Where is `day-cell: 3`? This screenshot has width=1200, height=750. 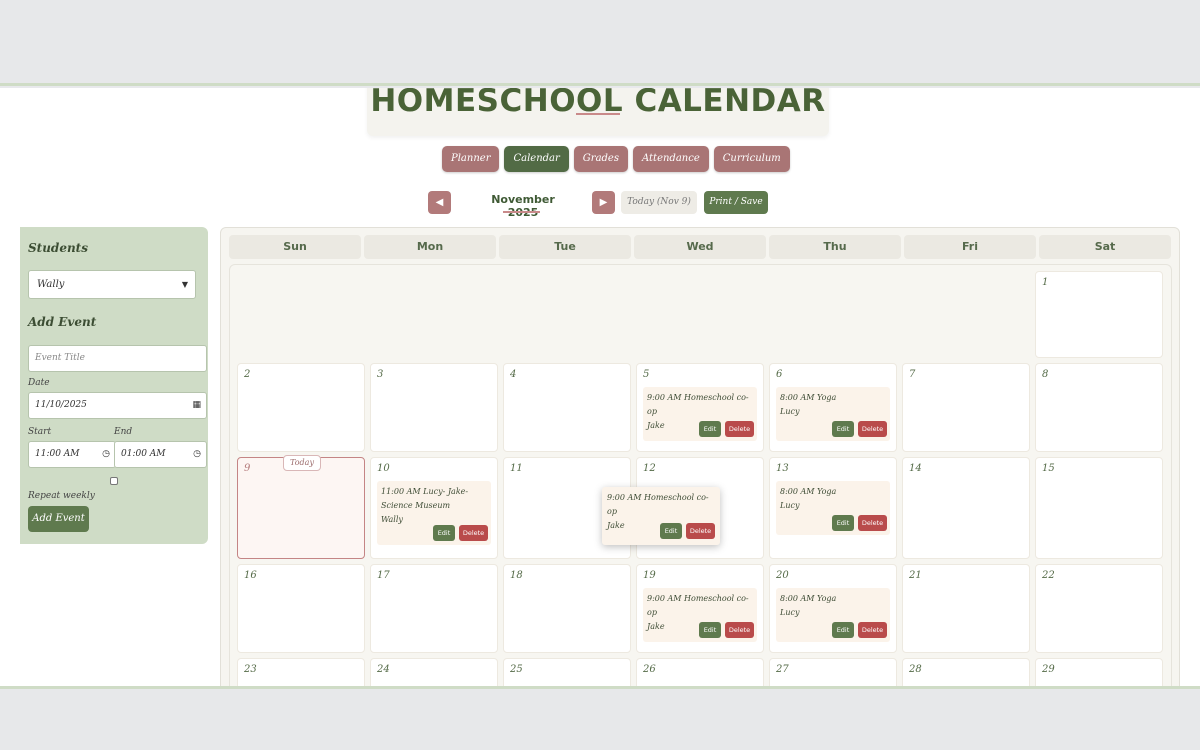
day-cell: 3 is located at coordinates (434, 407).